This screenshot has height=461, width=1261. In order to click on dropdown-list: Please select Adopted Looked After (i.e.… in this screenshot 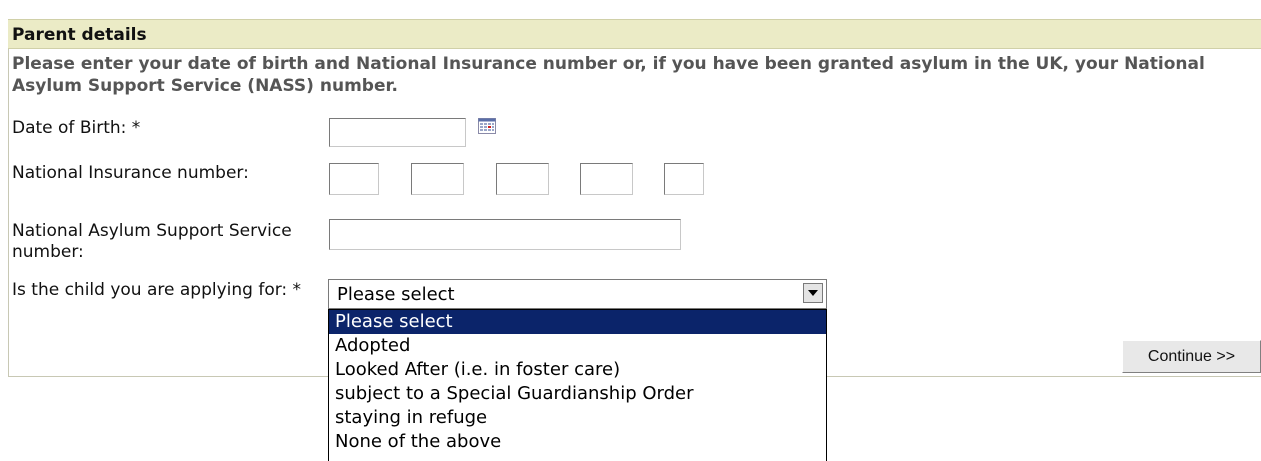, I will do `click(577, 385)`.